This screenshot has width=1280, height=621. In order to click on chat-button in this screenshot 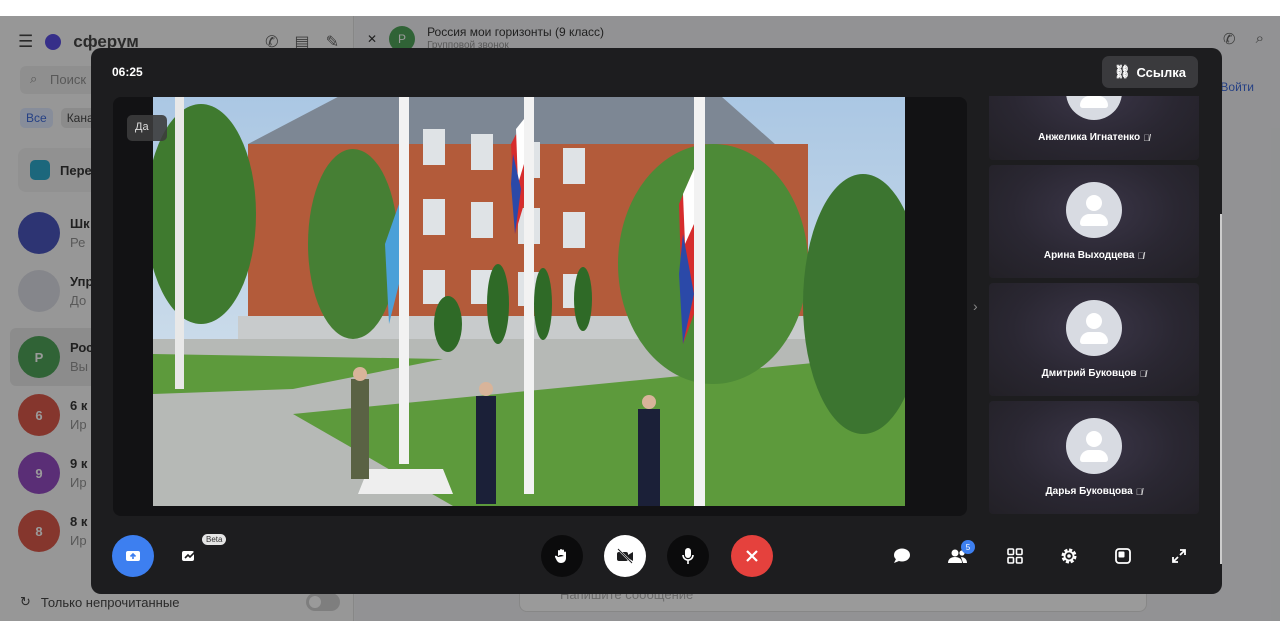, I will do `click(902, 556)`.